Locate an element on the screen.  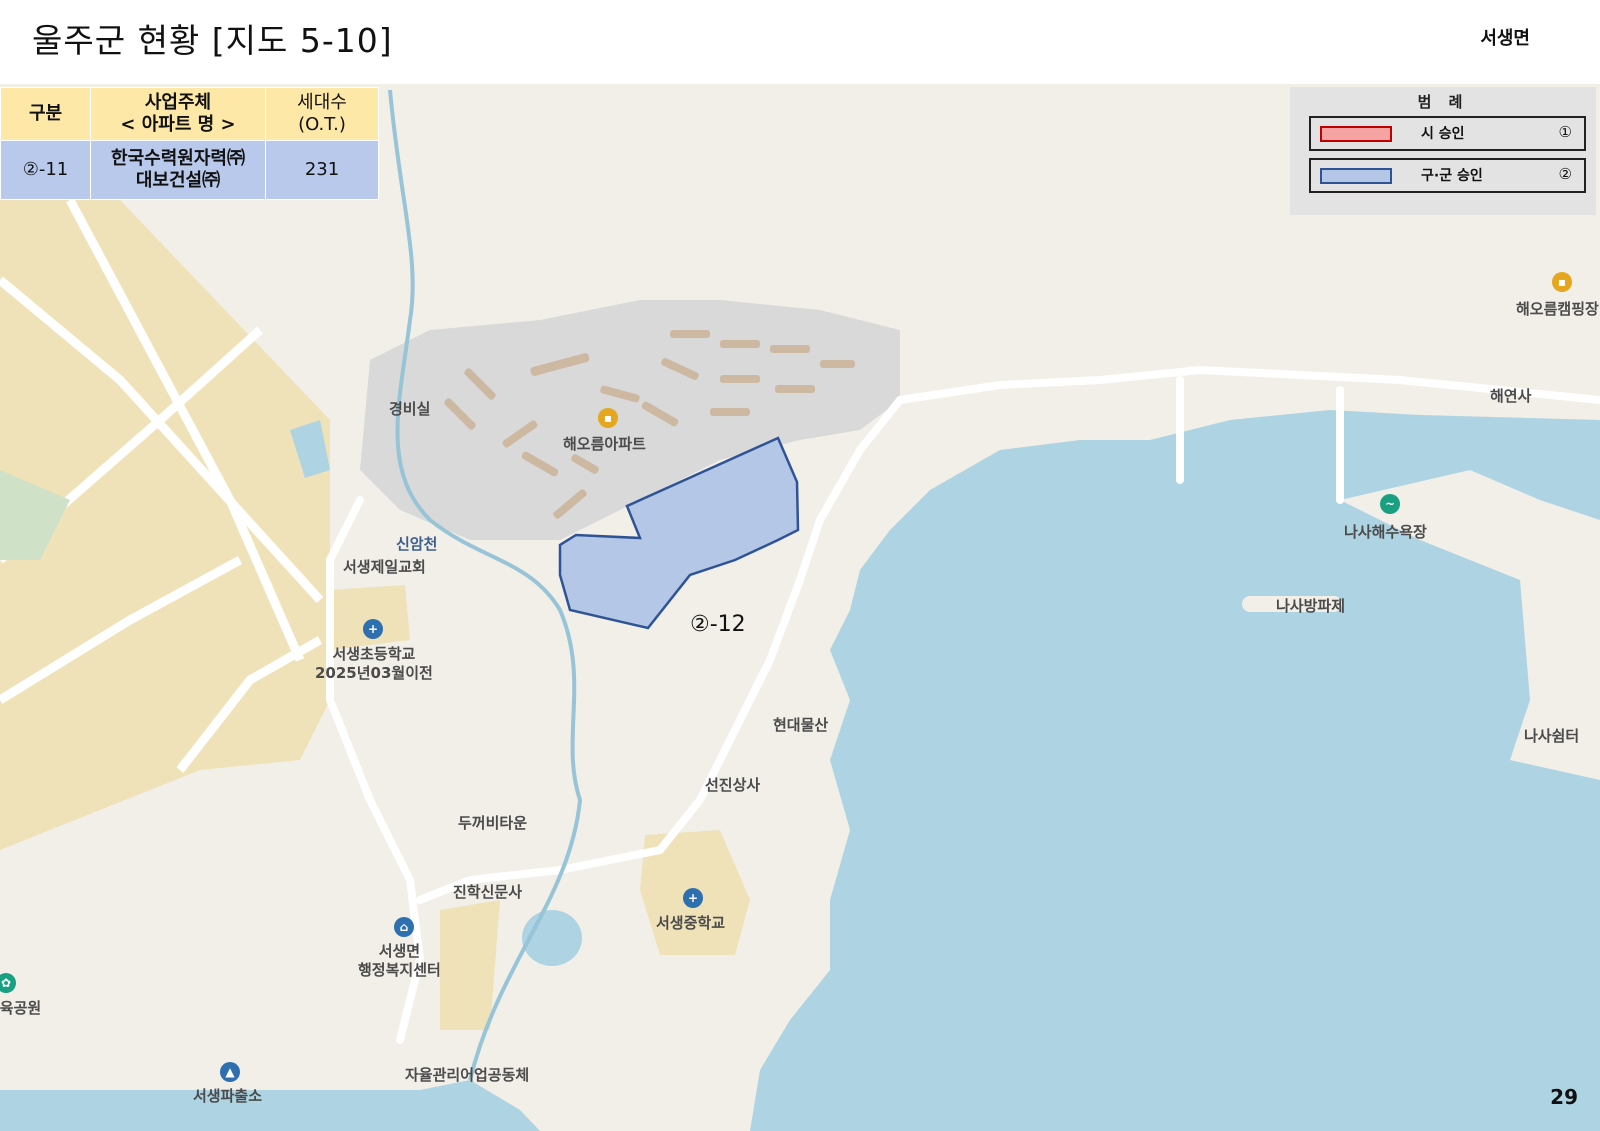
label-elementary-school-line1: 서생초등학교 is located at coordinates (374, 654).